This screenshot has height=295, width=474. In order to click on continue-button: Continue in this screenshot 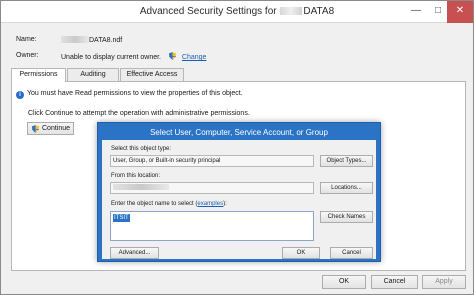, I will do `click(50, 128)`.